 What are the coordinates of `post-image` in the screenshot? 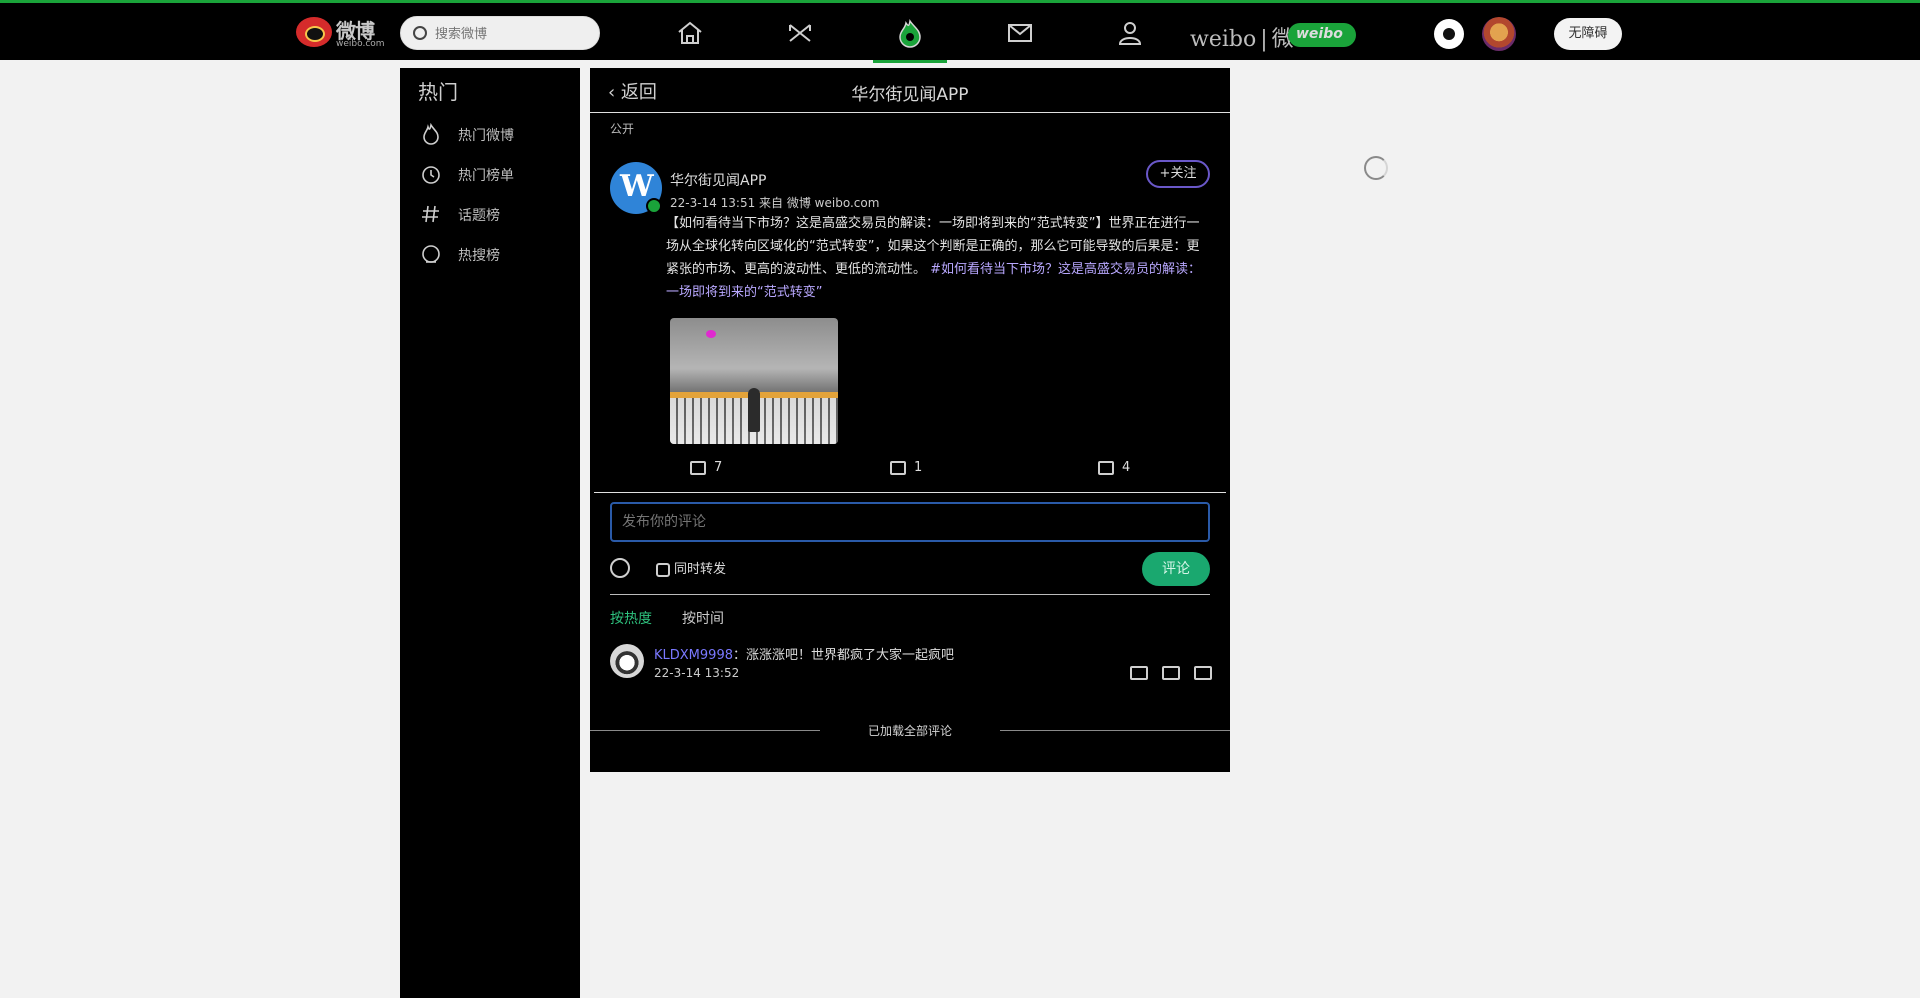 It's located at (754, 381).